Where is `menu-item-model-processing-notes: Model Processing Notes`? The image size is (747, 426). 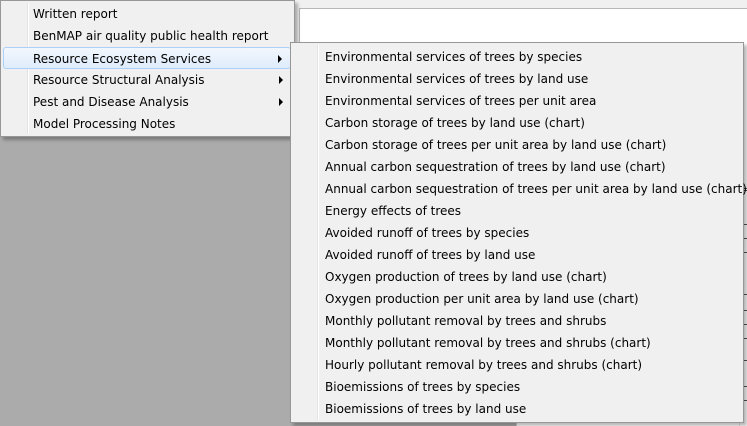 menu-item-model-processing-notes: Model Processing Notes is located at coordinates (147, 124).